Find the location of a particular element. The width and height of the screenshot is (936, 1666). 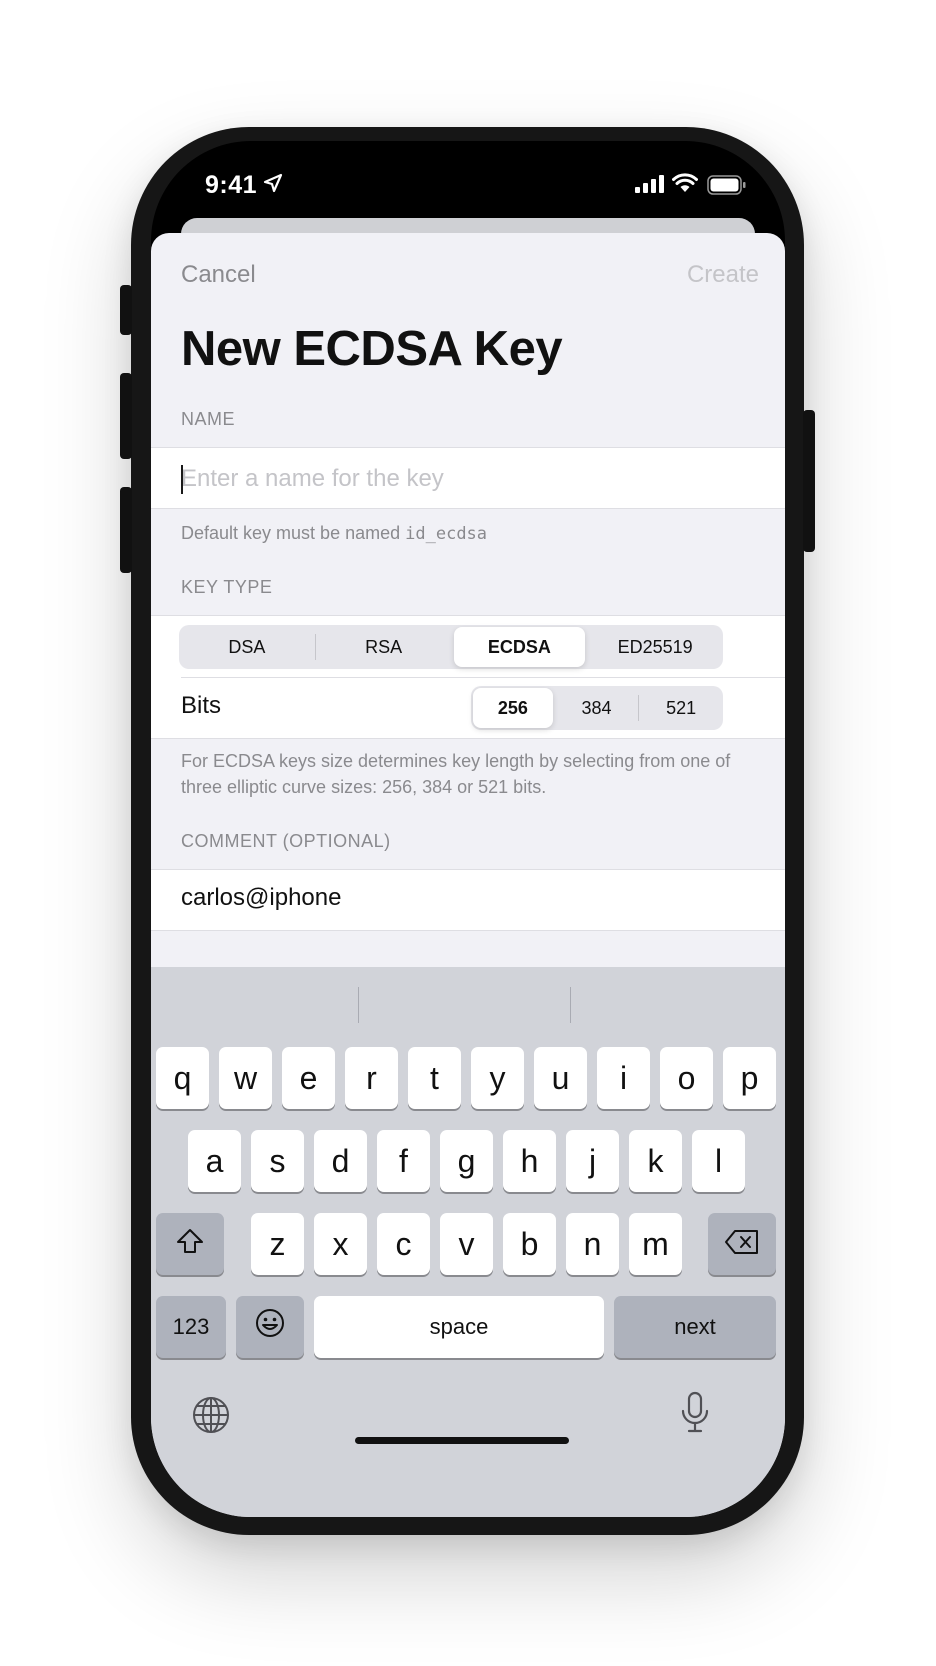

wifi-icon is located at coordinates (685, 185).